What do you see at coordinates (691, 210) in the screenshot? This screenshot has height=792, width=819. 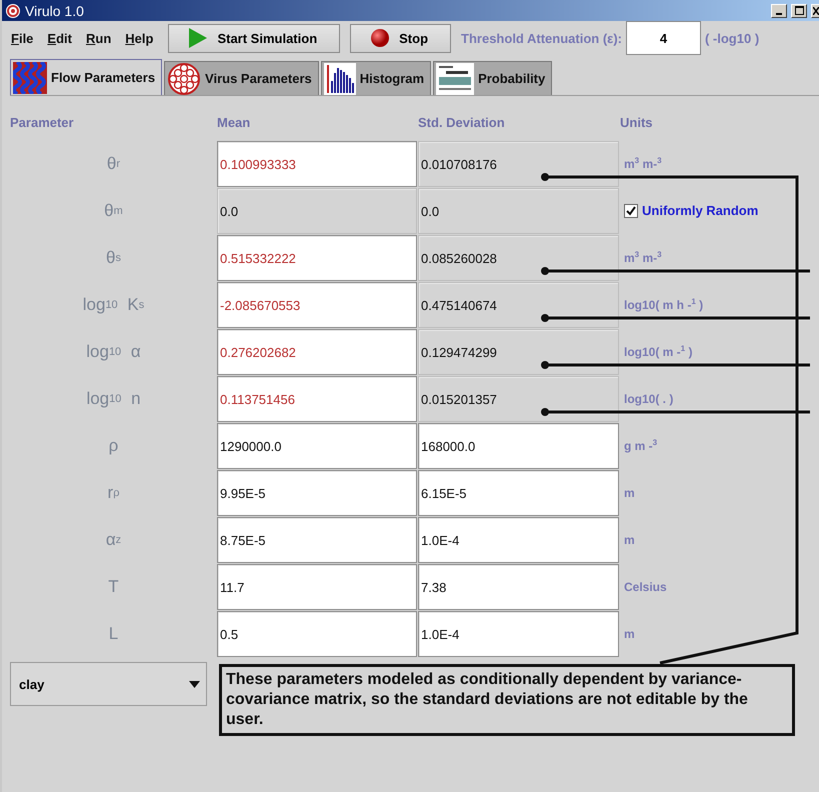 I see `uniform-checkbox: Uniformly Random` at bounding box center [691, 210].